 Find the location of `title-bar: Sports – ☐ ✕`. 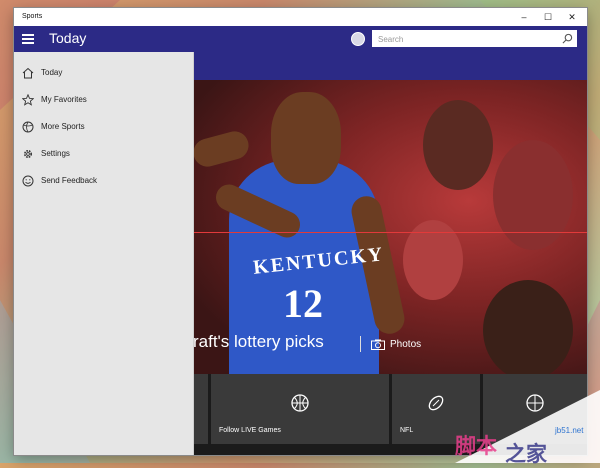

title-bar: Sports – ☐ ✕ is located at coordinates (300, 17).